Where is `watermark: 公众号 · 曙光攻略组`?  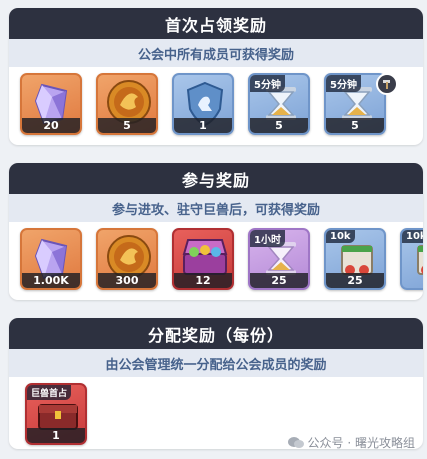 watermark: 公众号 · 曙光攻略组 is located at coordinates (351, 442).